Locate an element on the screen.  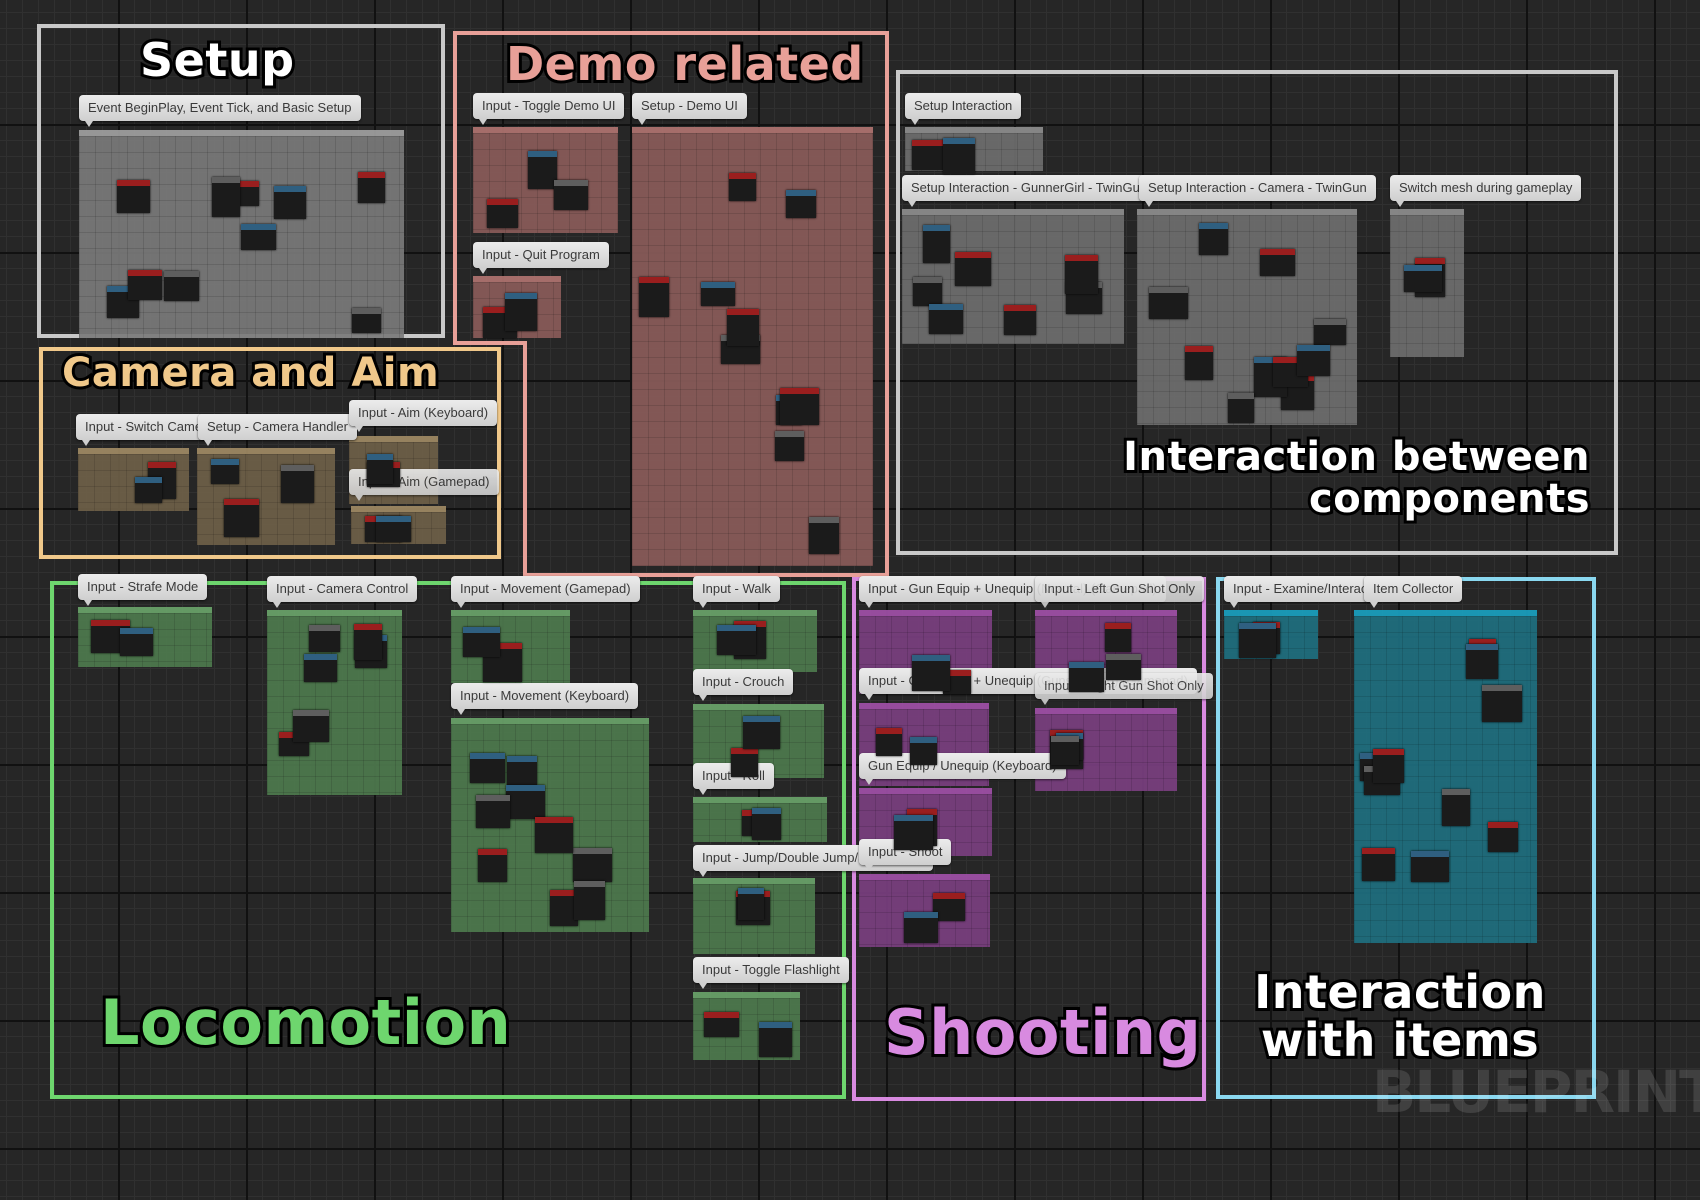
comment-bubble: Input - Movement (Keyboard) is located at coordinates (545, 699).